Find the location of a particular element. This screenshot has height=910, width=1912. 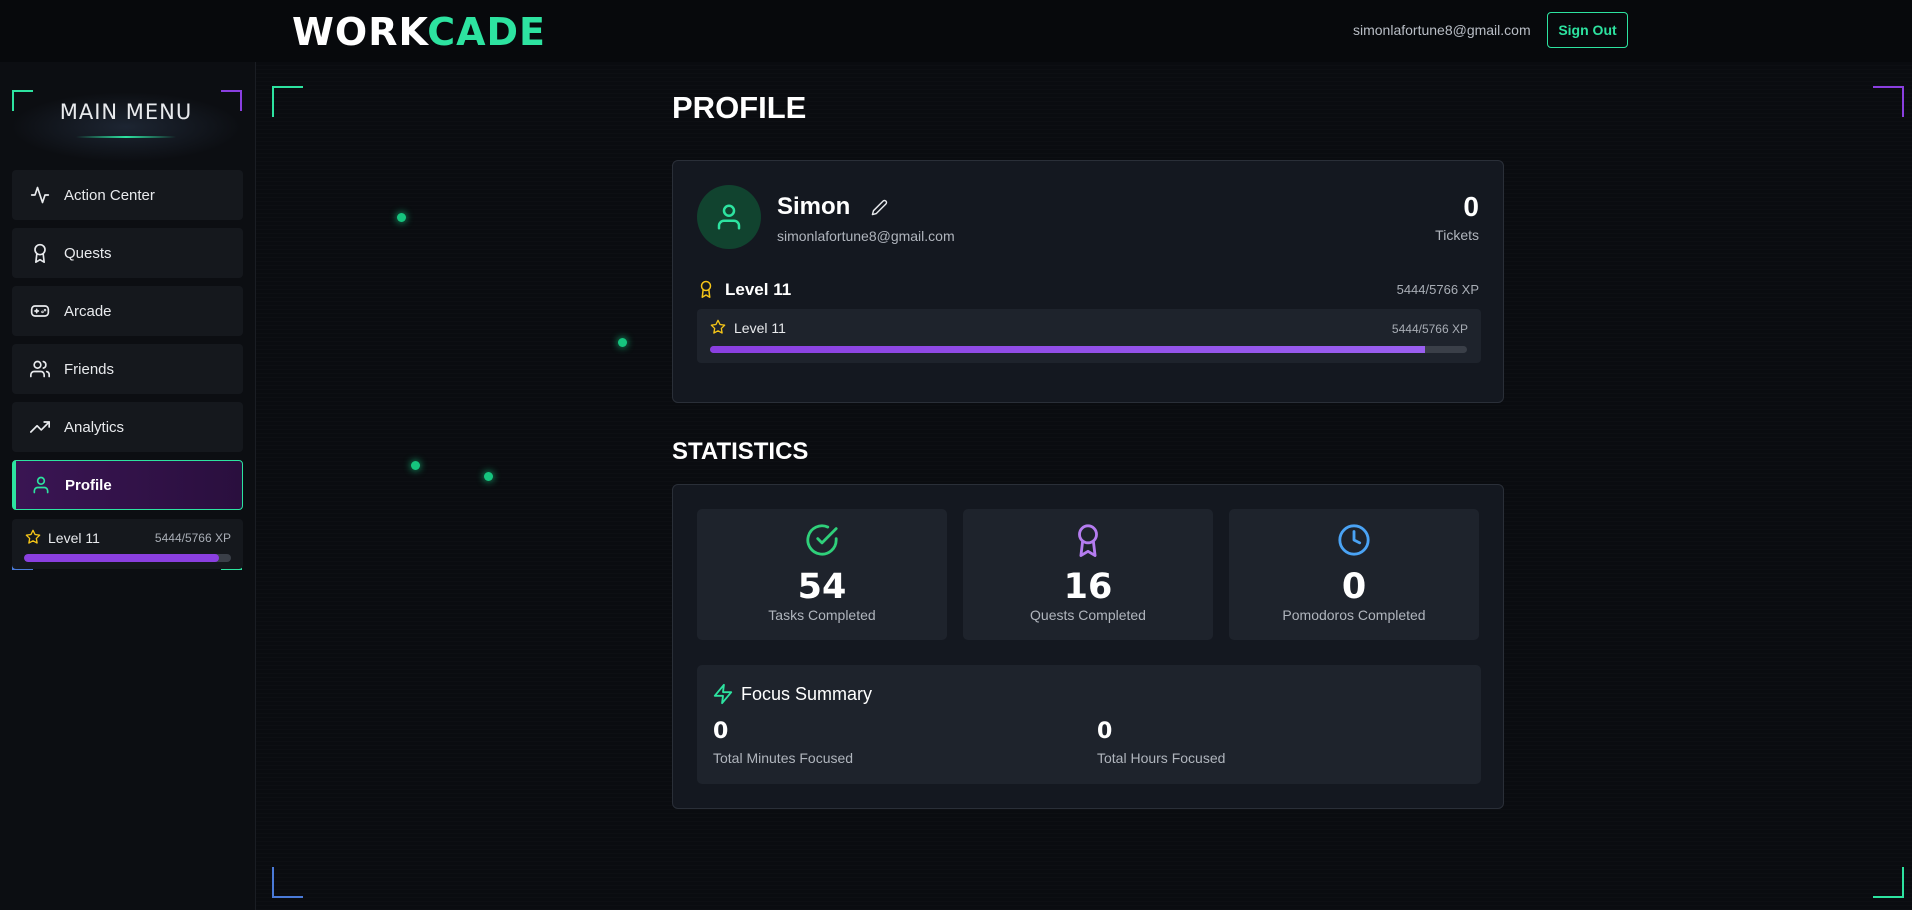

xp-progress-bar is located at coordinates (1088, 349).